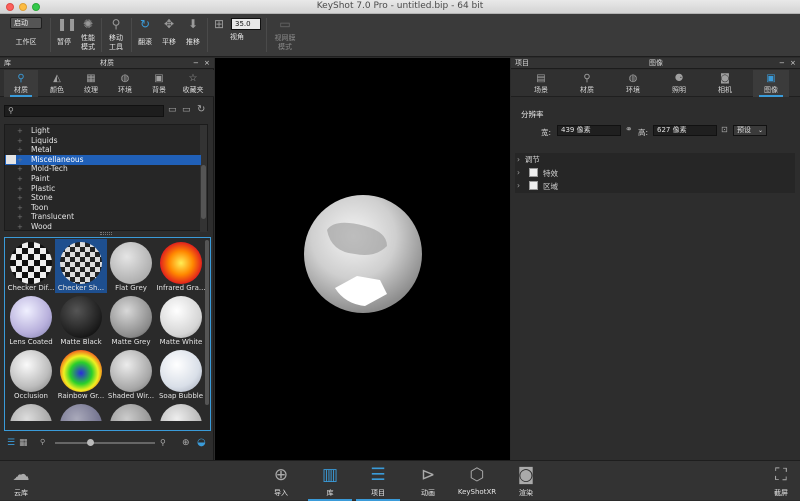 The image size is (800, 501). What do you see at coordinates (103, 217) in the screenshot?
I see `tree-item: + Translucent` at bounding box center [103, 217].